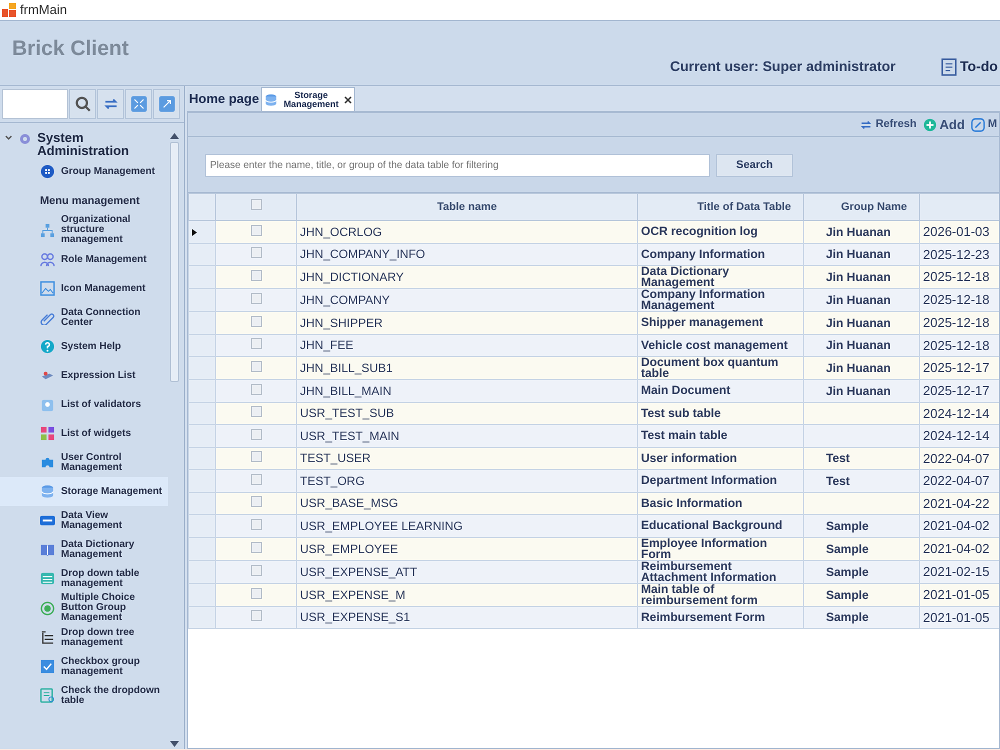 The image size is (1000, 750). What do you see at coordinates (84, 288) in the screenshot?
I see `tree-item: Icon Management` at bounding box center [84, 288].